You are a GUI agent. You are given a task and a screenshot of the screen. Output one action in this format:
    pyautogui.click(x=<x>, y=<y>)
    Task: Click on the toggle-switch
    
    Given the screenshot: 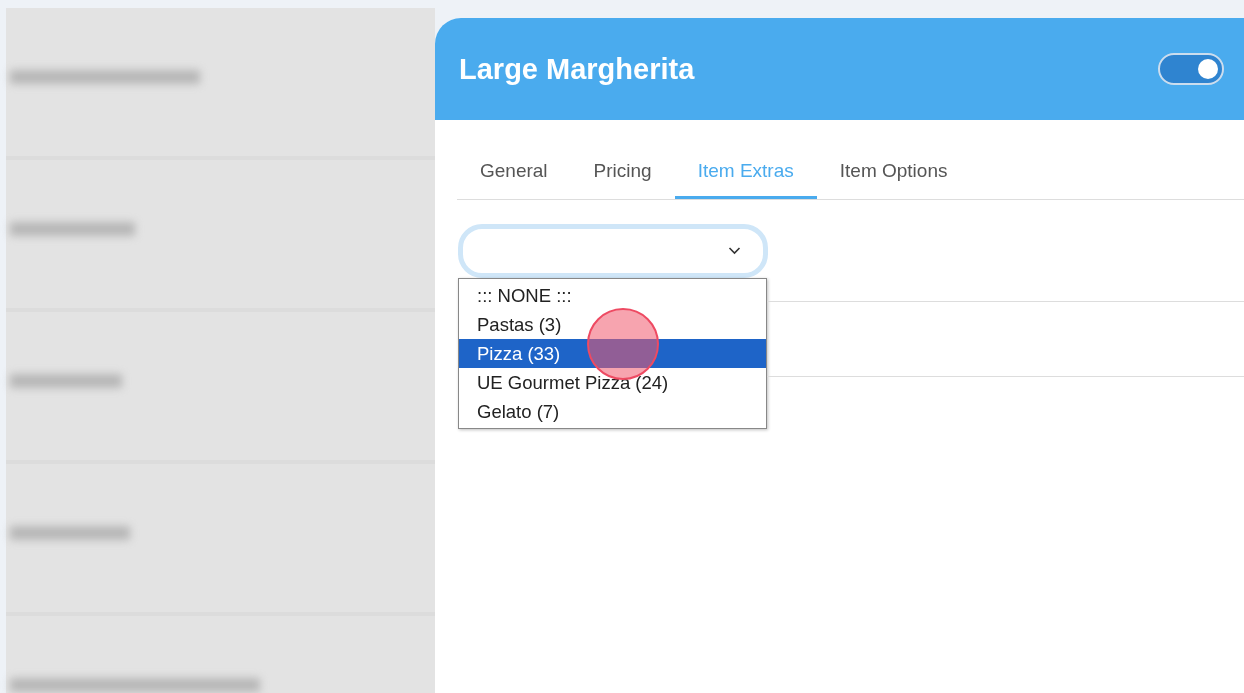 What is the action you would take?
    pyautogui.click(x=1191, y=69)
    